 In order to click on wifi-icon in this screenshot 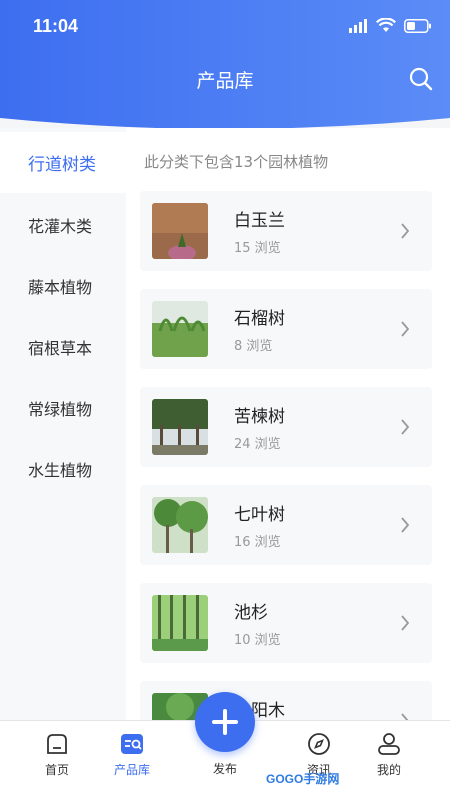, I will do `click(386, 25)`.